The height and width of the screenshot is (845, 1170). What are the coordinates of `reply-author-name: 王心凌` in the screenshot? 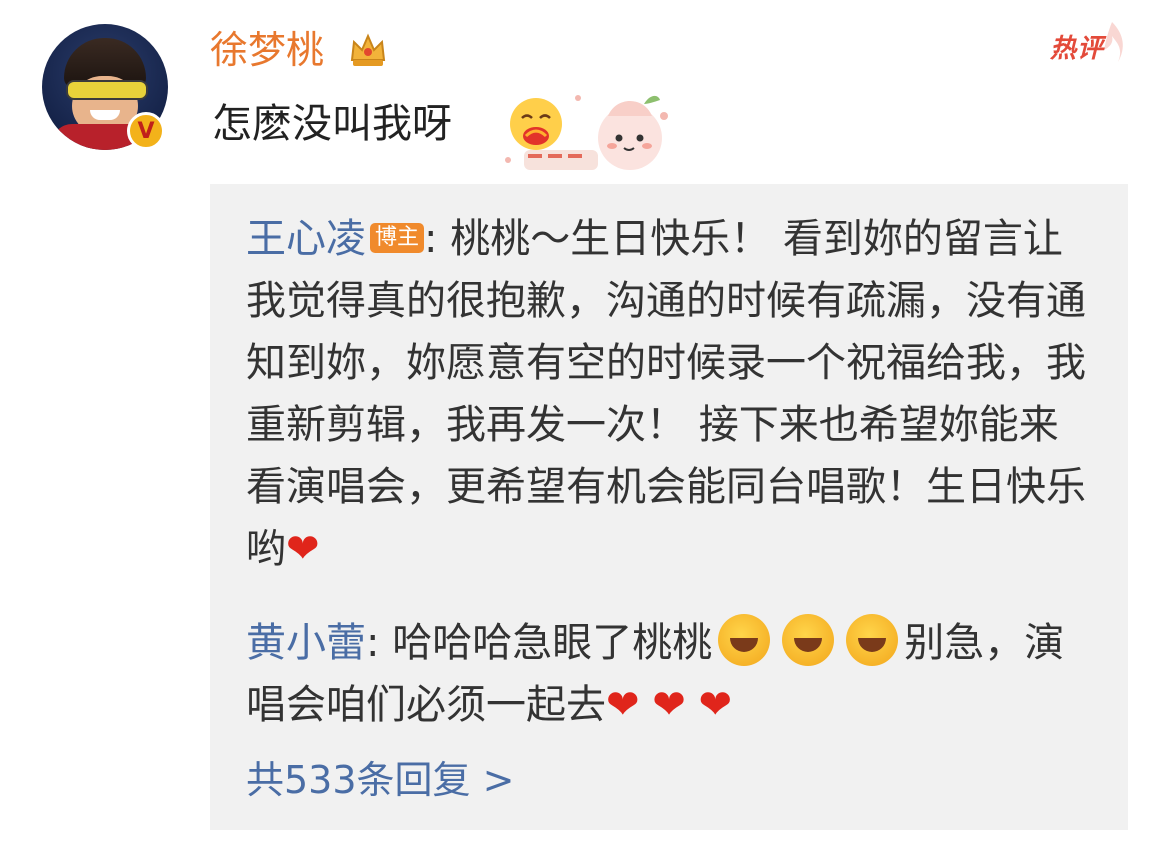 It's located at (306, 239).